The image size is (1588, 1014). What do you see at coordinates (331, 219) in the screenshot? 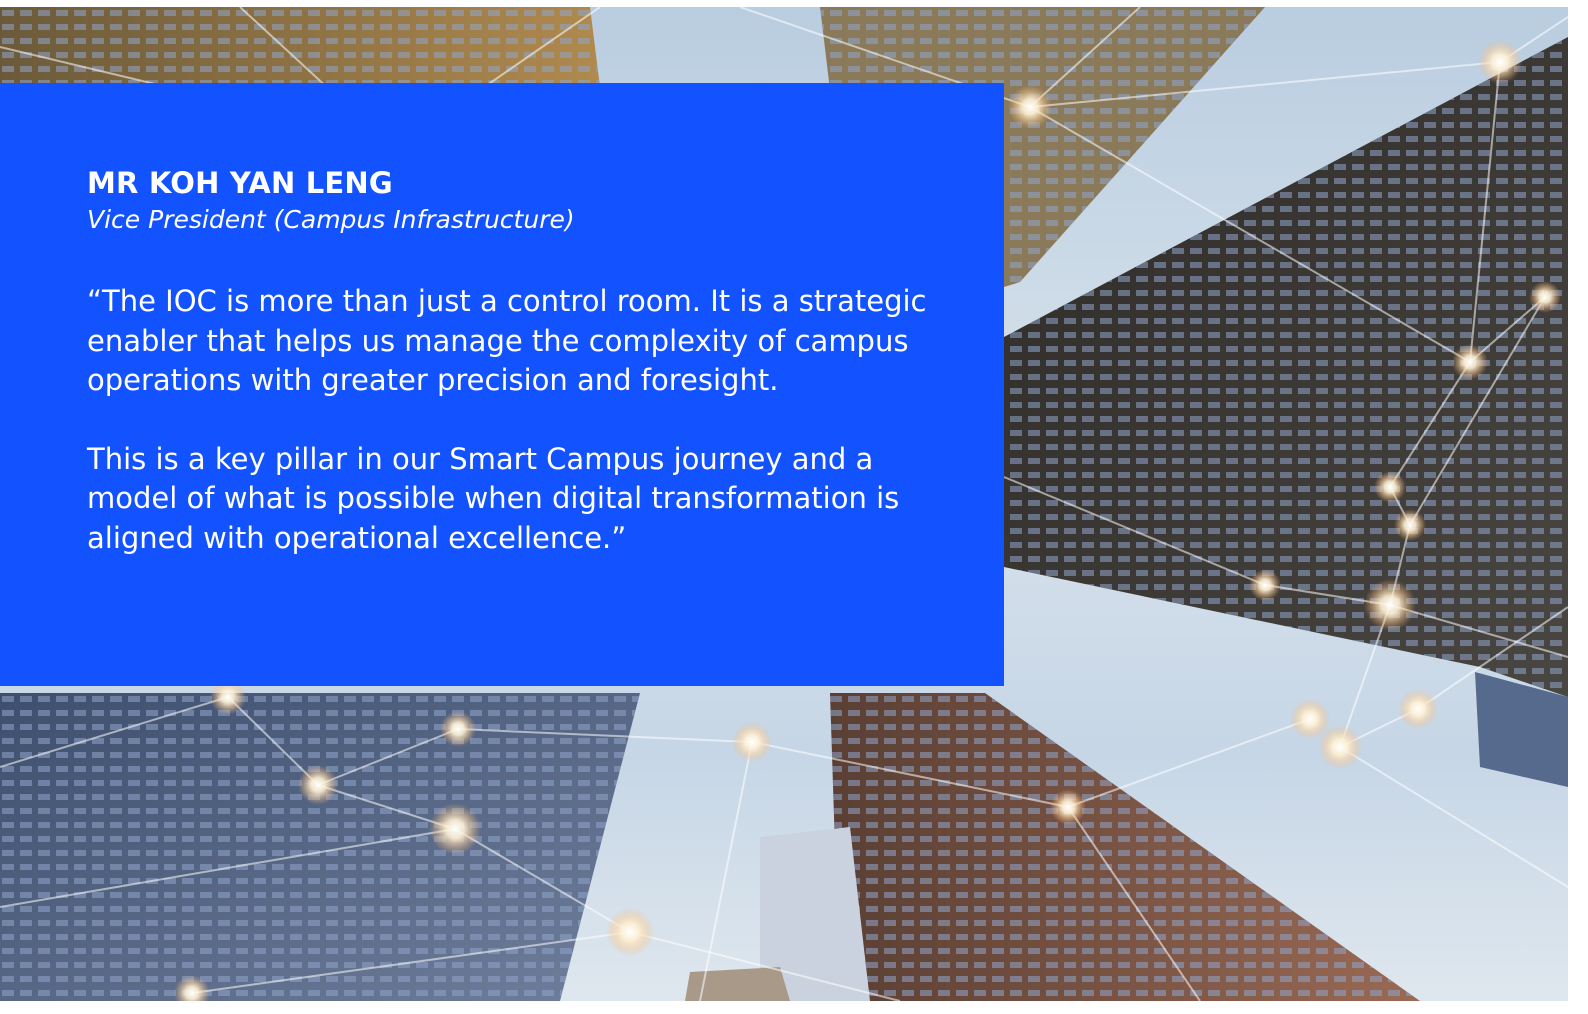
I see `speaker-role: Vice President (Campus Infrastructure)` at bounding box center [331, 219].